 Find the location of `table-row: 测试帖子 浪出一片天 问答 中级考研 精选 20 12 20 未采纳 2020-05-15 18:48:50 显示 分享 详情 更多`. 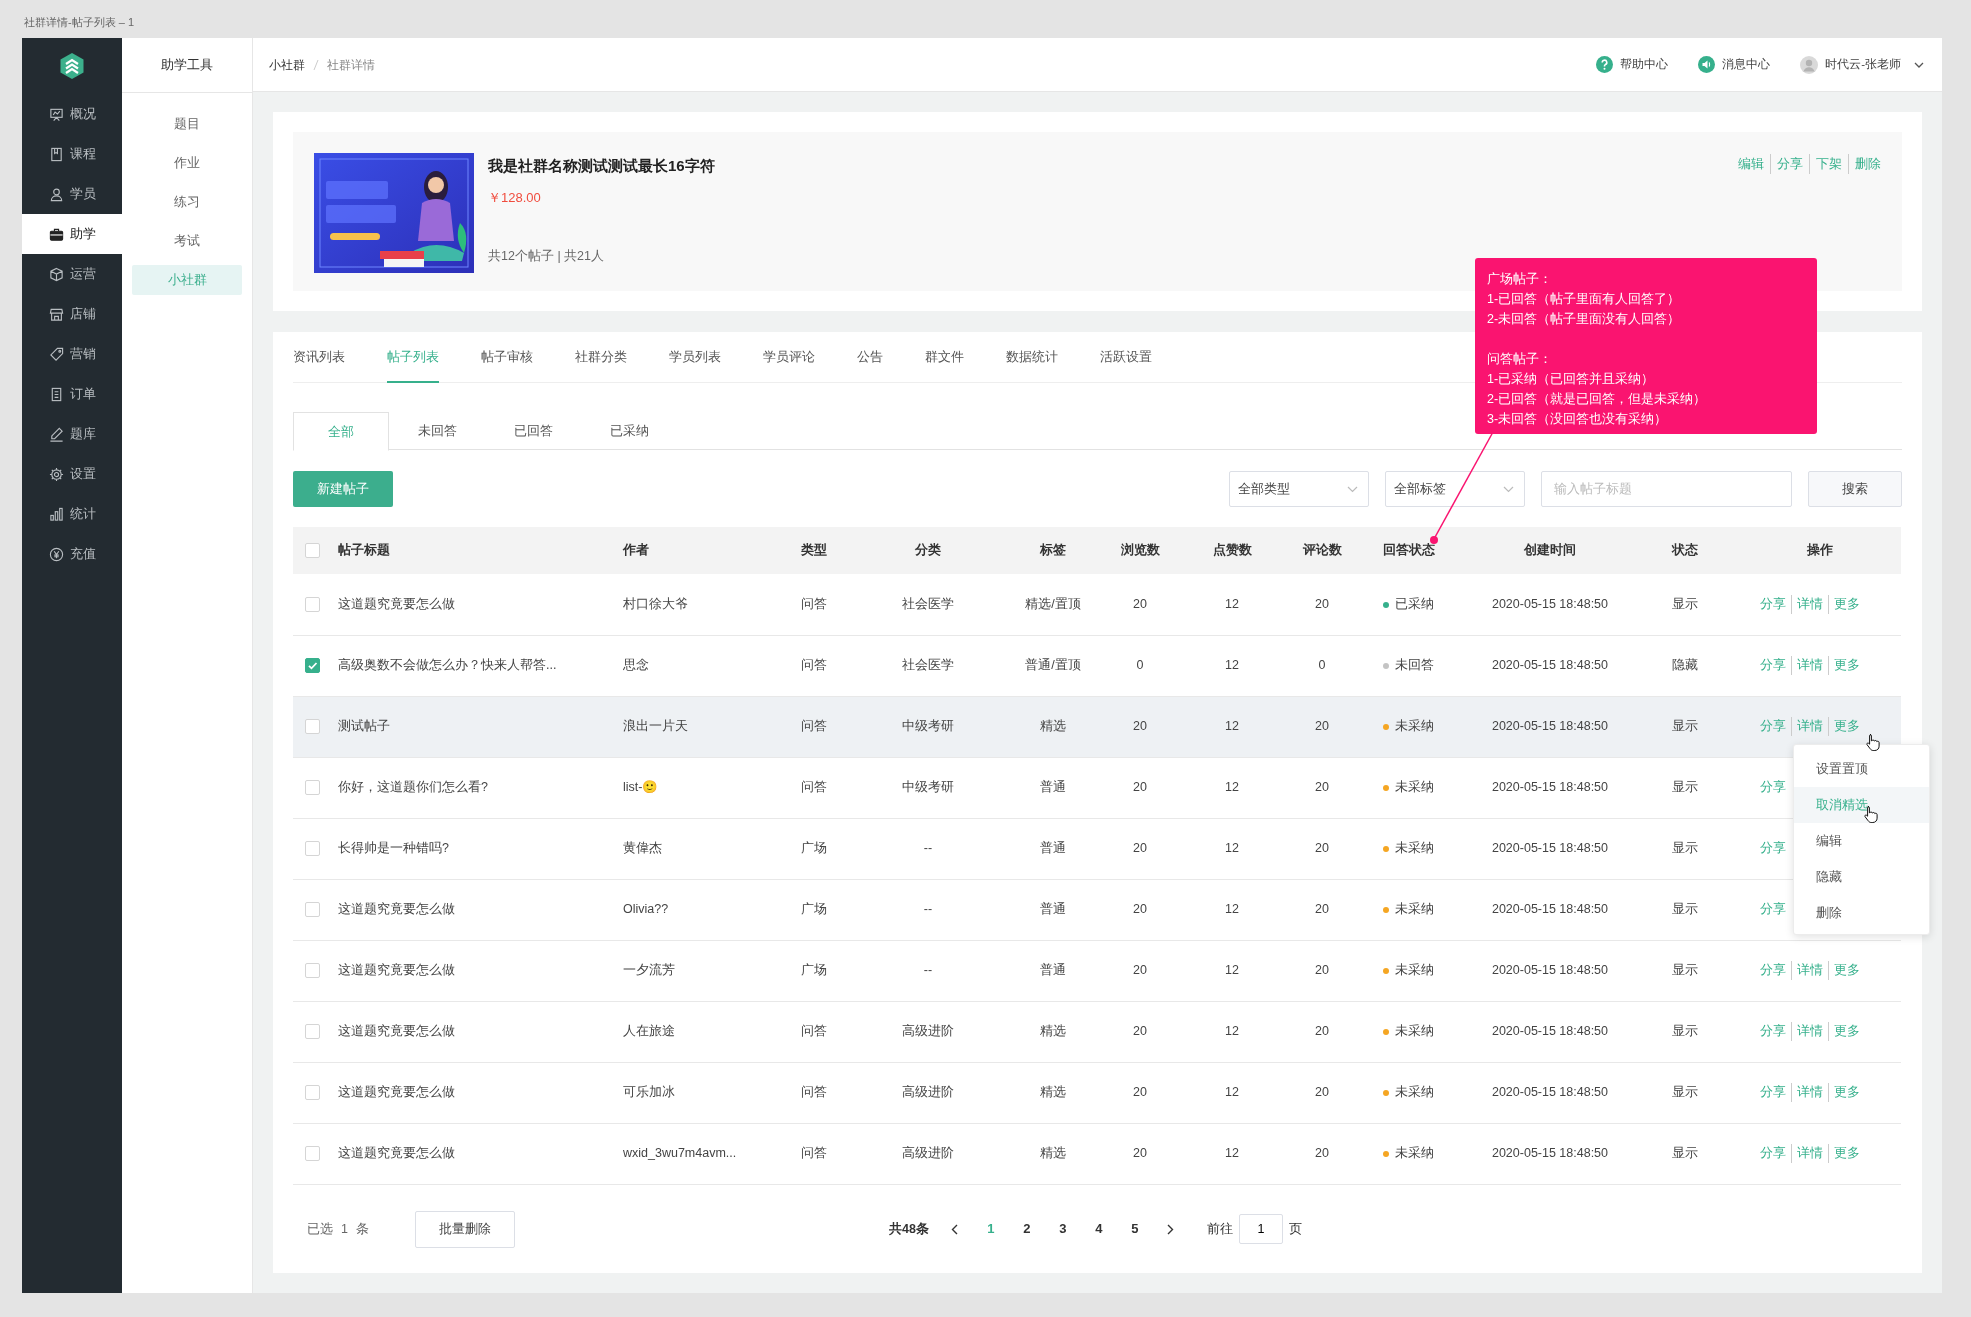

table-row: 测试帖子 浪出一片天 问答 中级考研 精选 20 12 20 未采纳 2020-05-15 18:48:50 显示 分享 详情 更多 is located at coordinates (1097, 726).